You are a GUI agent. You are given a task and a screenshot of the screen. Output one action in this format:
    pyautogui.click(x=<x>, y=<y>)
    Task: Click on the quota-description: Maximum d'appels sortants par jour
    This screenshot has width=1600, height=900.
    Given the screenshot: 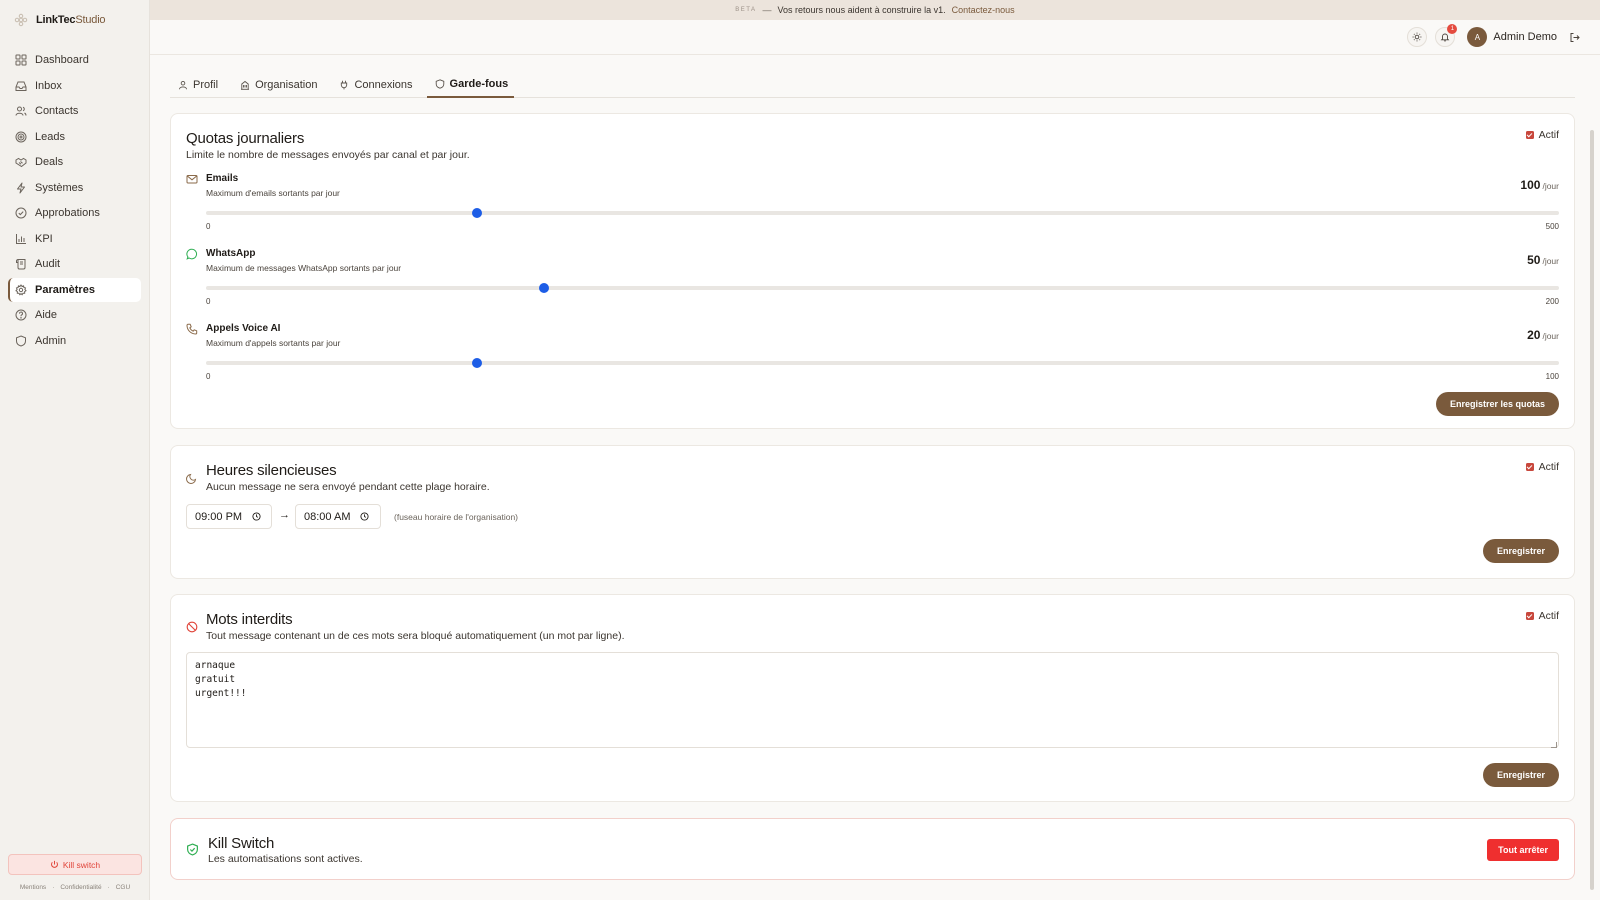 What is the action you would take?
    pyautogui.click(x=273, y=343)
    